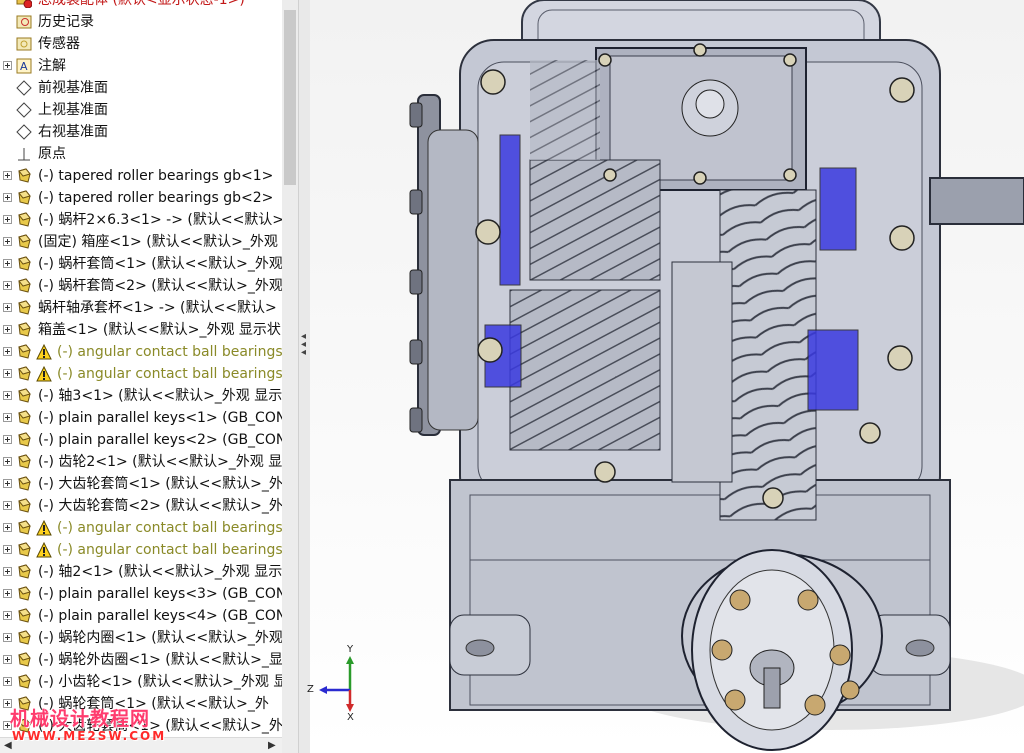 The image size is (1024, 753). I want to click on view-triad: Y Z X, so click(340, 687).